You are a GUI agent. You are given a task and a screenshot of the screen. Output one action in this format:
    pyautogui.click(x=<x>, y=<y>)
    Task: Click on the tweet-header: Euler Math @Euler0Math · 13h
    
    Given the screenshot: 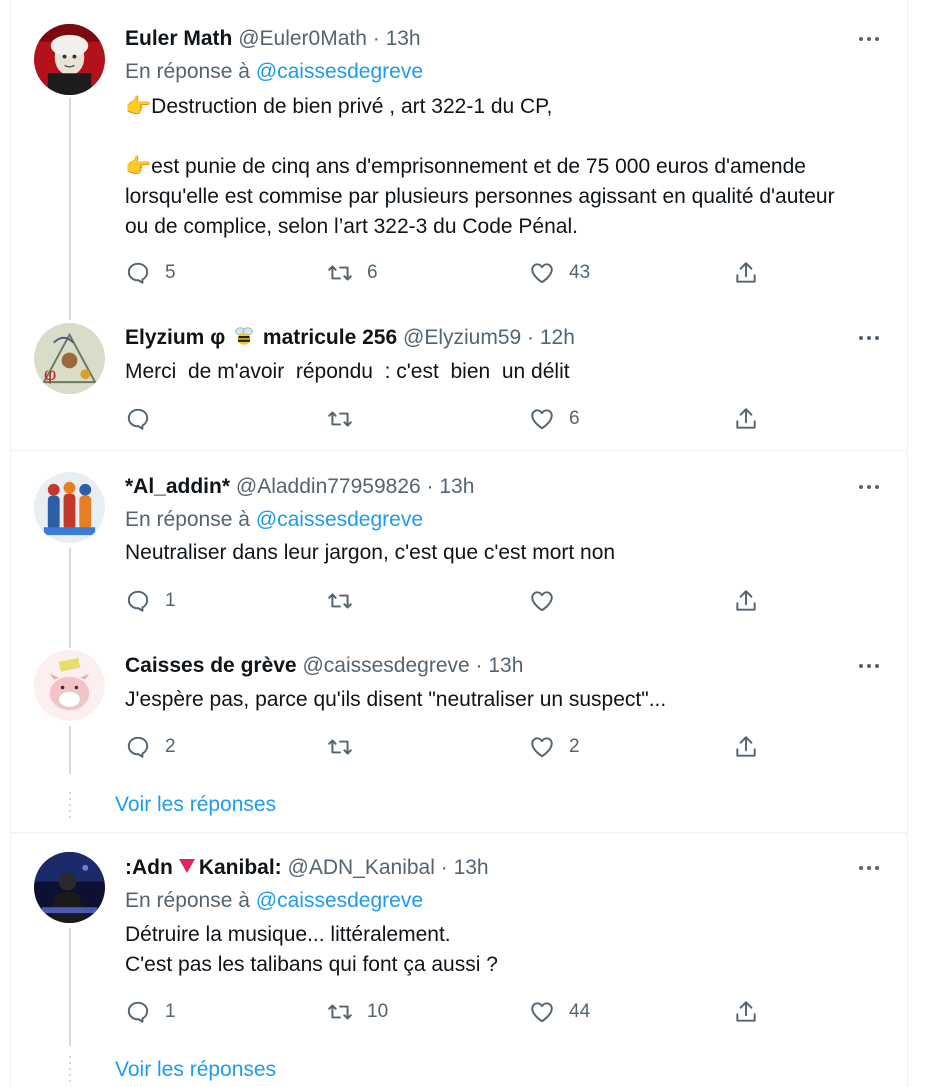 What is the action you would take?
    pyautogui.click(x=273, y=39)
    